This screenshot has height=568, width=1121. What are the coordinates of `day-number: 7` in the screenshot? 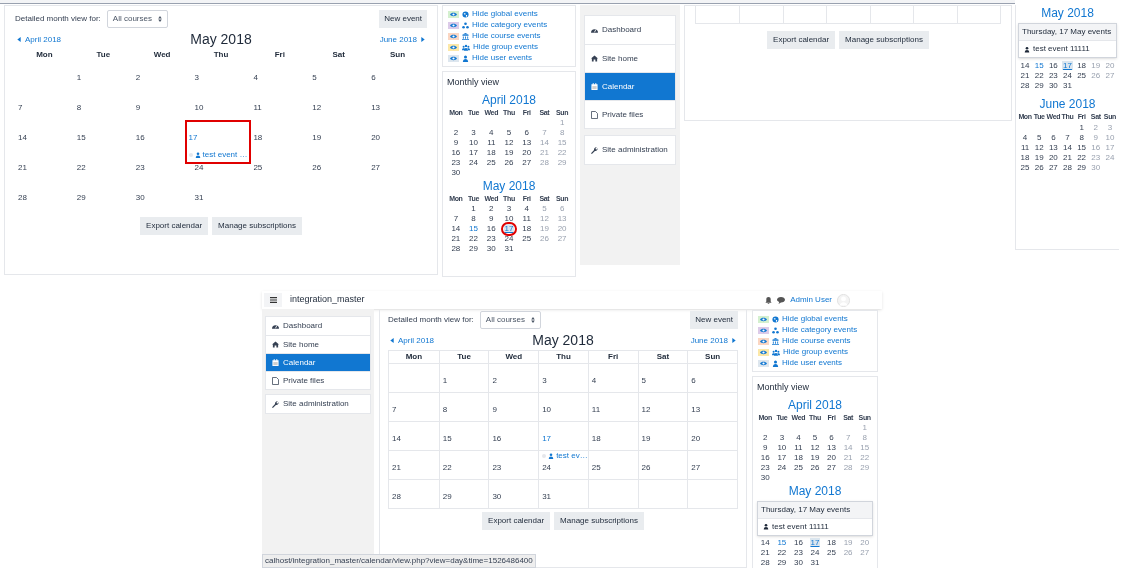 It's located at (1067, 137).